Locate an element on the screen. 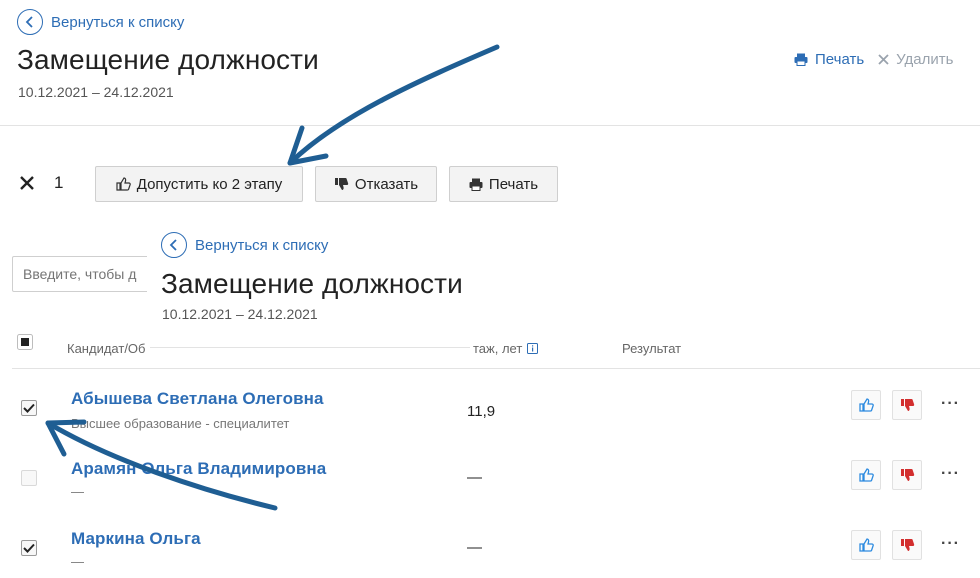  clear-selection-icon is located at coordinates (27, 185).